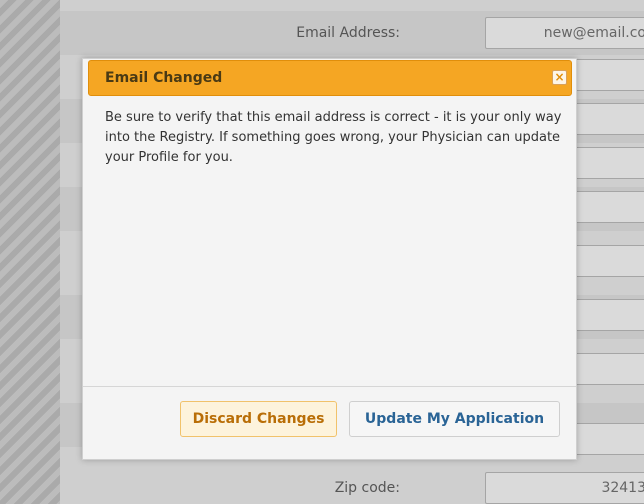 The image size is (644, 504). Describe the element at coordinates (367, 488) in the screenshot. I see `zip-label: Zip code:` at that location.